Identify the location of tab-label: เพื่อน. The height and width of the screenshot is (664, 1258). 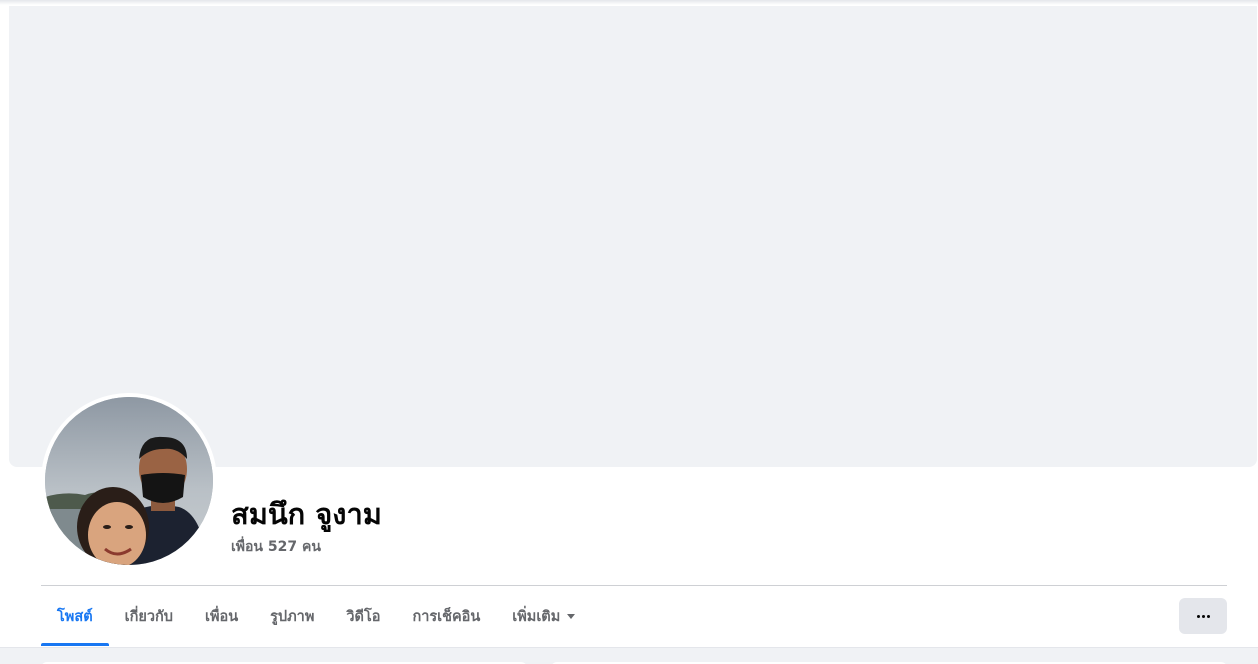
(221, 616).